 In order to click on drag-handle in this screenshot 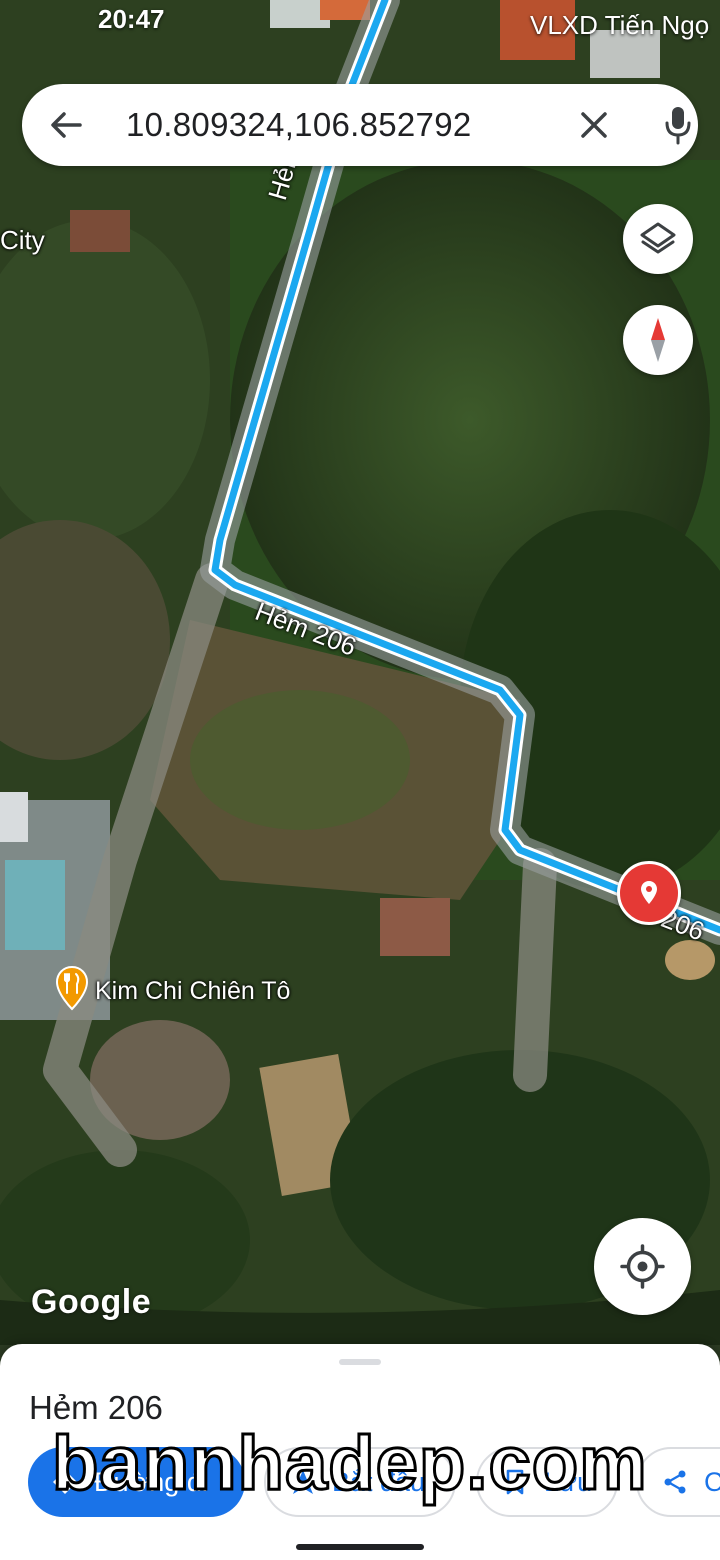, I will do `click(360, 1362)`.